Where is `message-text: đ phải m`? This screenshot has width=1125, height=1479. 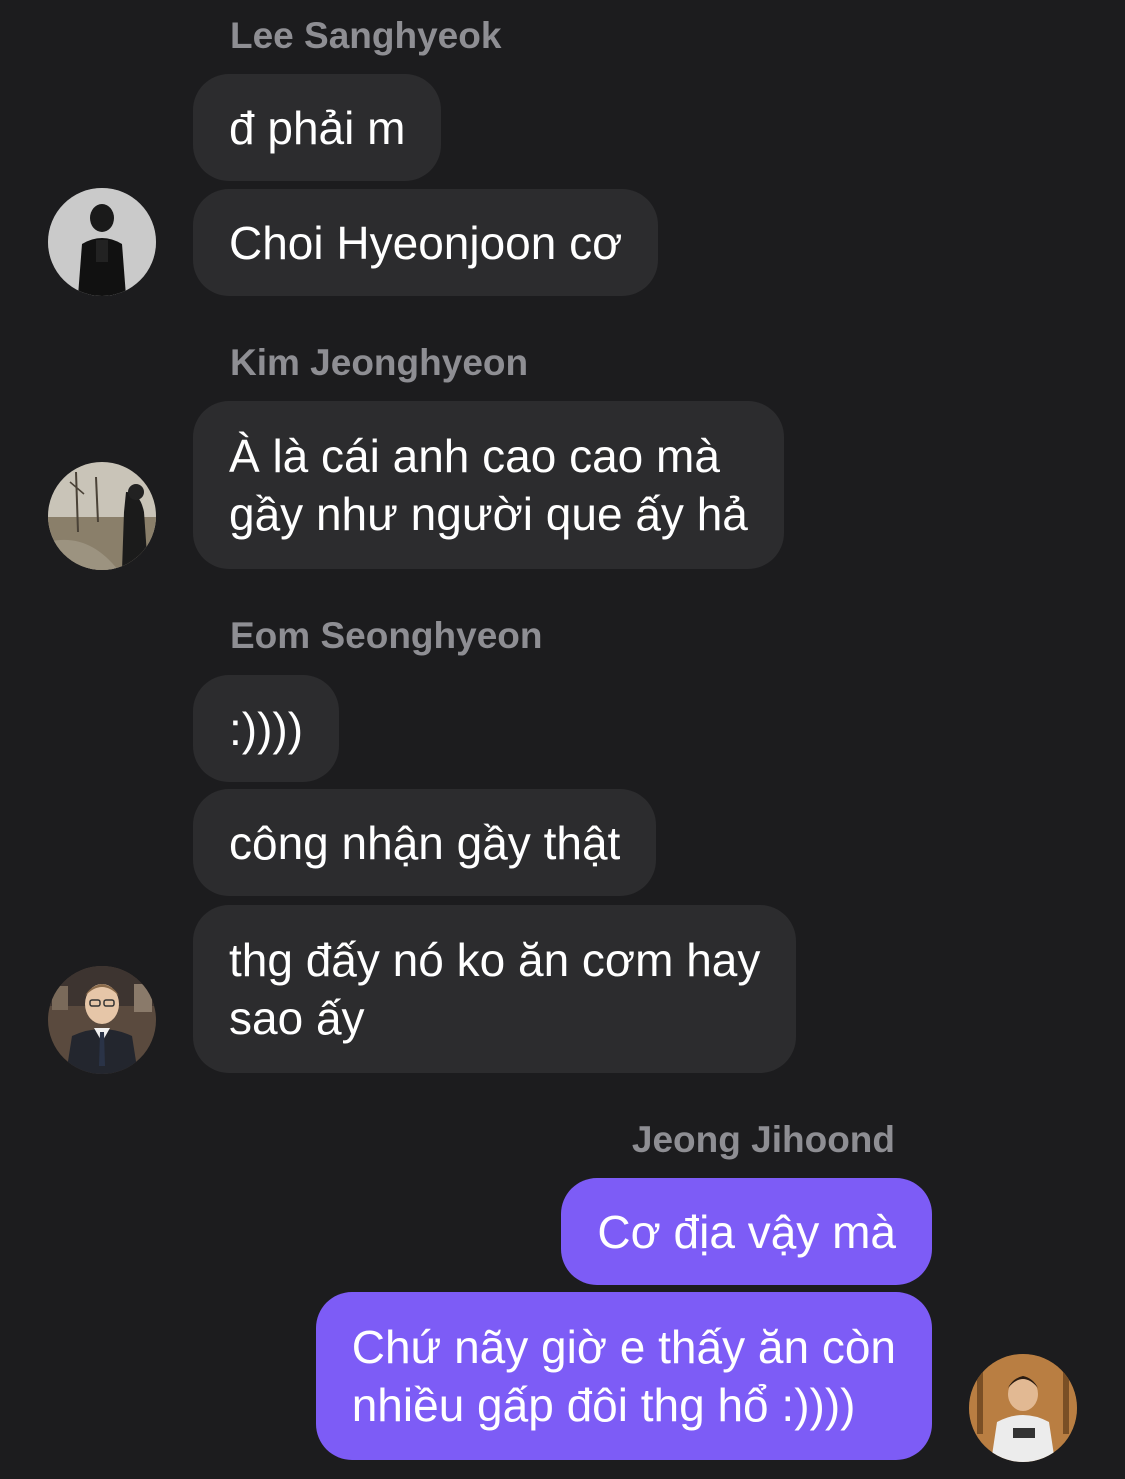 message-text: đ phải m is located at coordinates (317, 127).